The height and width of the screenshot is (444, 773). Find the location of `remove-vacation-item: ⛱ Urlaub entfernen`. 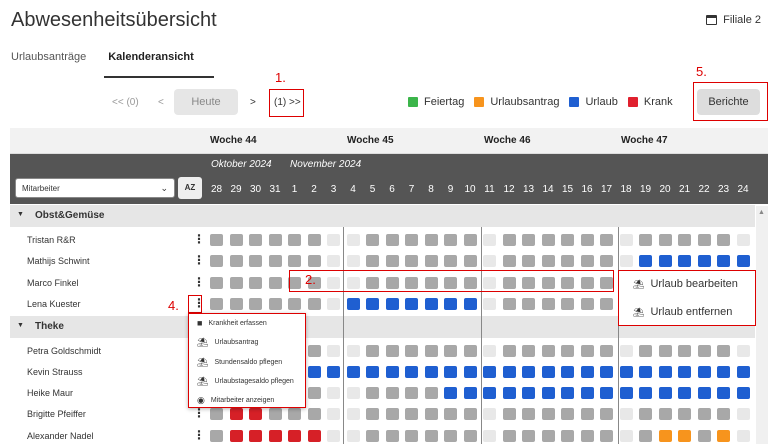

remove-vacation-item: ⛱ Urlaub entfernen is located at coordinates (682, 312).